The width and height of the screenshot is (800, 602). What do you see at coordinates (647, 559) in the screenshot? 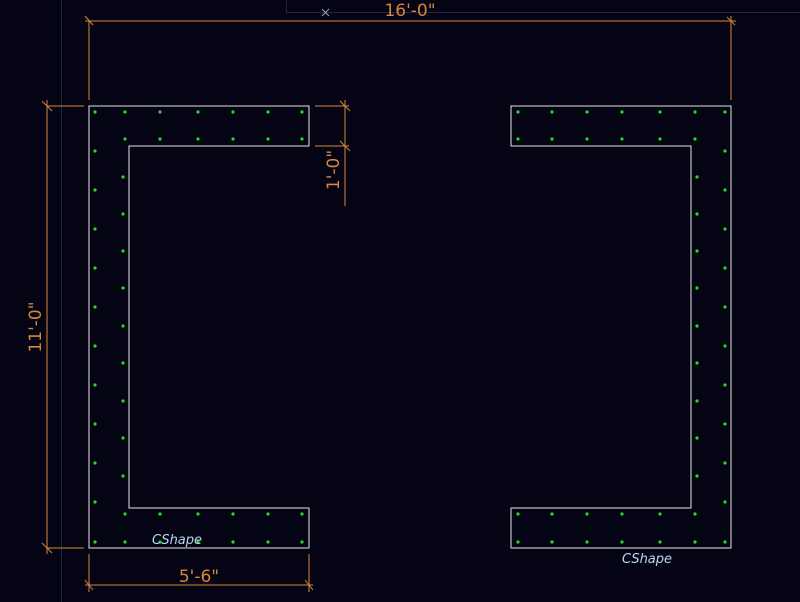
I see `right-cshape-label: CShape` at bounding box center [647, 559].